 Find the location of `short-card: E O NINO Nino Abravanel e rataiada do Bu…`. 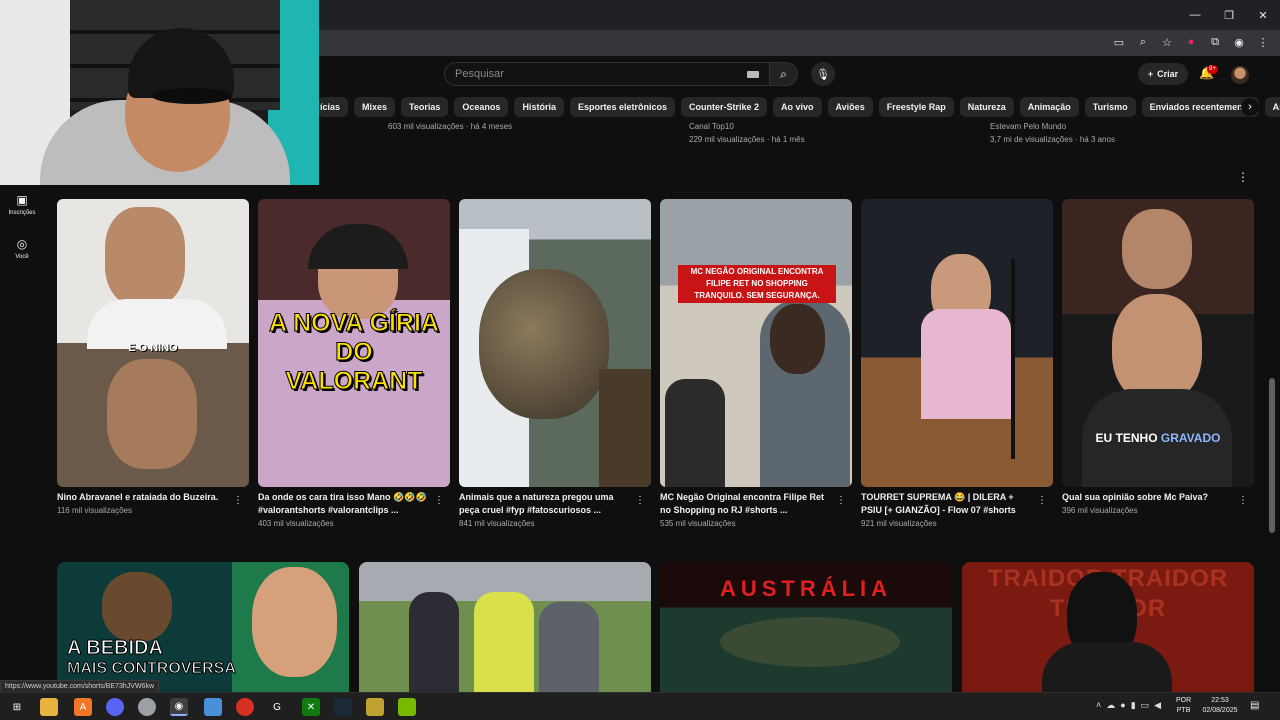

short-card: E O NINO Nino Abravanel e rataiada do Bu… is located at coordinates (153, 357).